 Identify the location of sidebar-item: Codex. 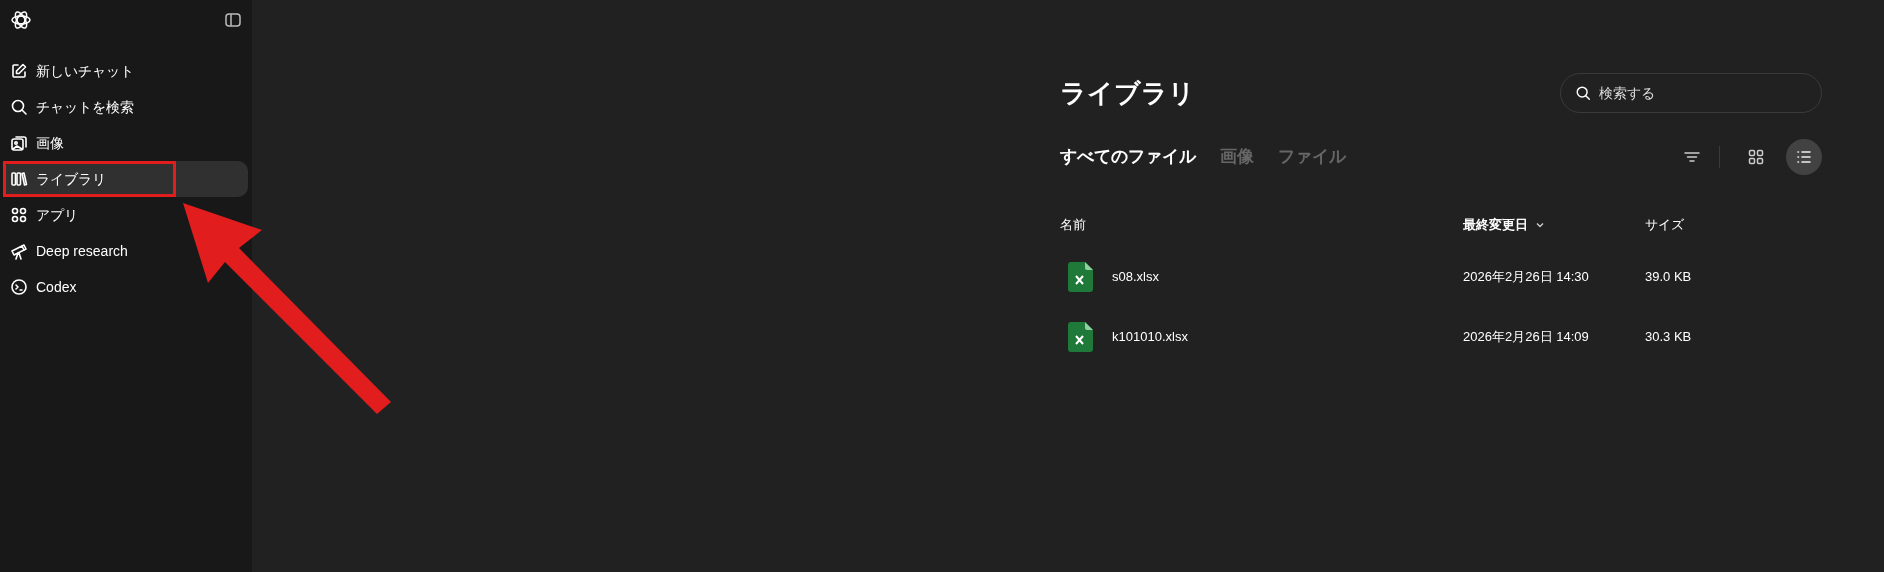
(43, 287).